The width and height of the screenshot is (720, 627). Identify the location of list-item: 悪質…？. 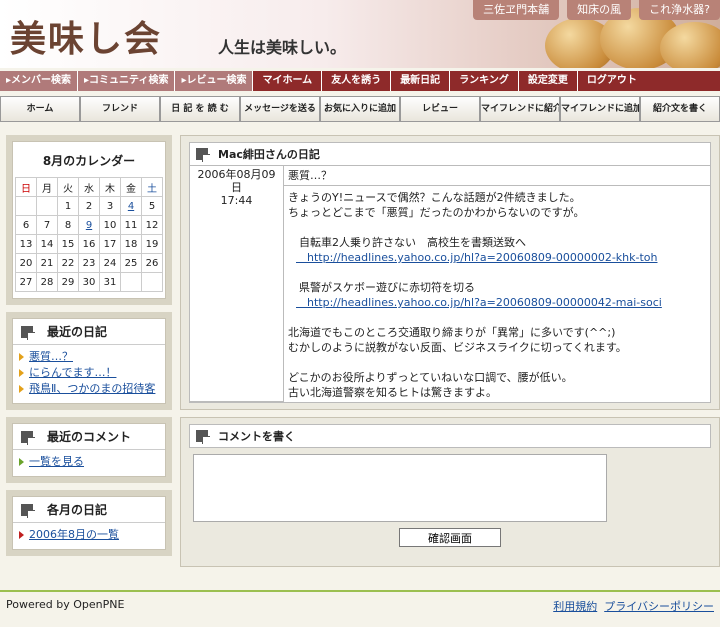
(89, 357).